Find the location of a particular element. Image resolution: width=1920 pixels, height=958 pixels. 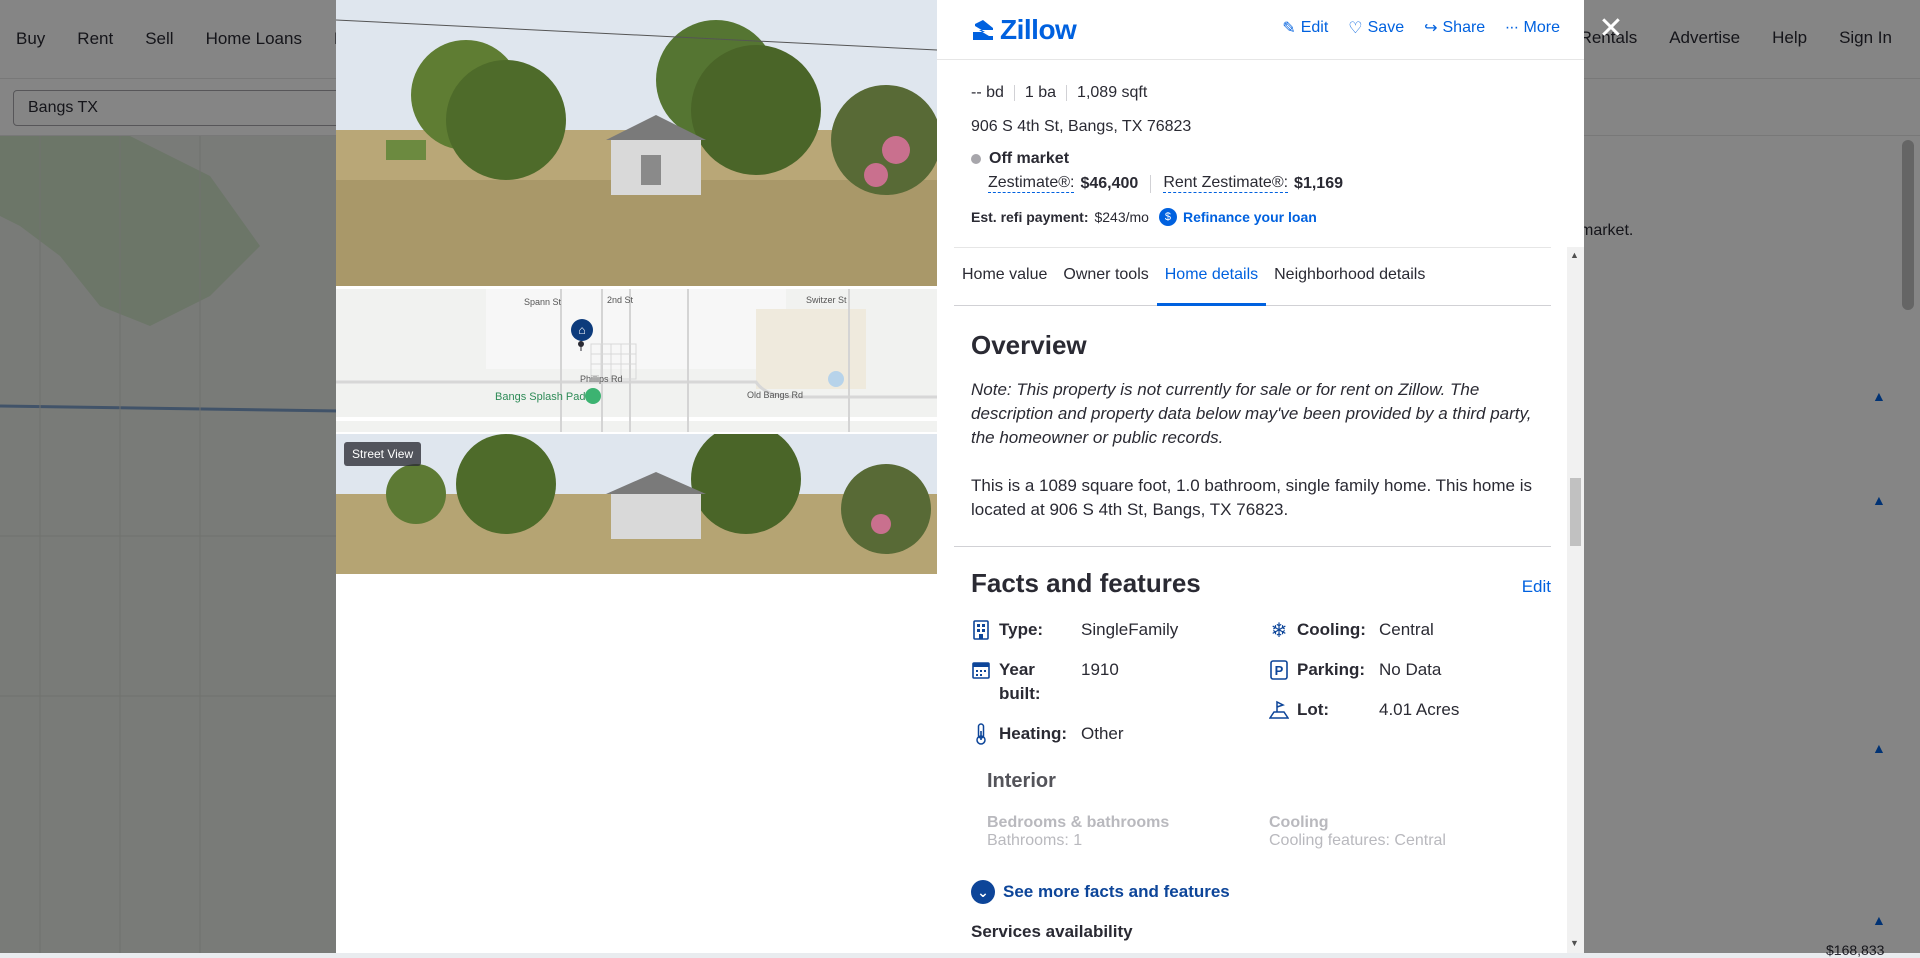

scroll-down-icon: ▼ is located at coordinates (1574, 943).